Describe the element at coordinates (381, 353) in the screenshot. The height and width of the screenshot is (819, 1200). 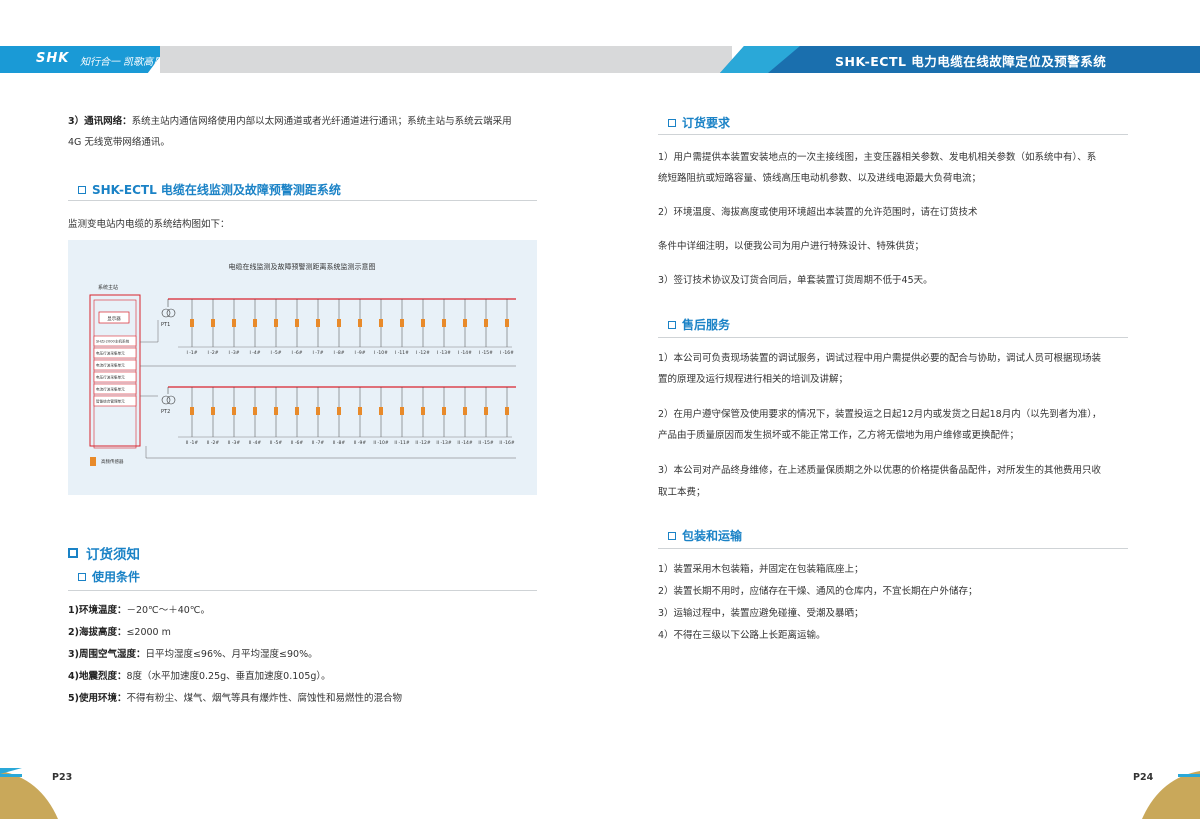
I see `feeder-label: I -10#` at that location.